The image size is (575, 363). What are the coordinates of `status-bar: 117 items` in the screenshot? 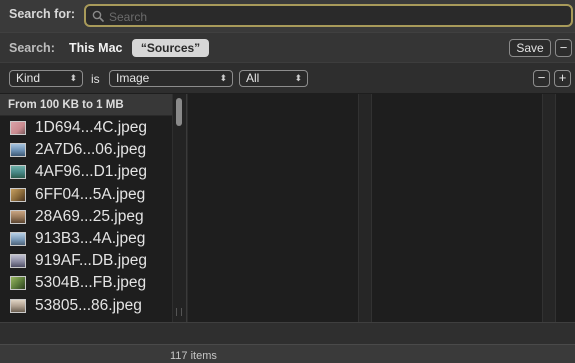 It's located at (287, 353).